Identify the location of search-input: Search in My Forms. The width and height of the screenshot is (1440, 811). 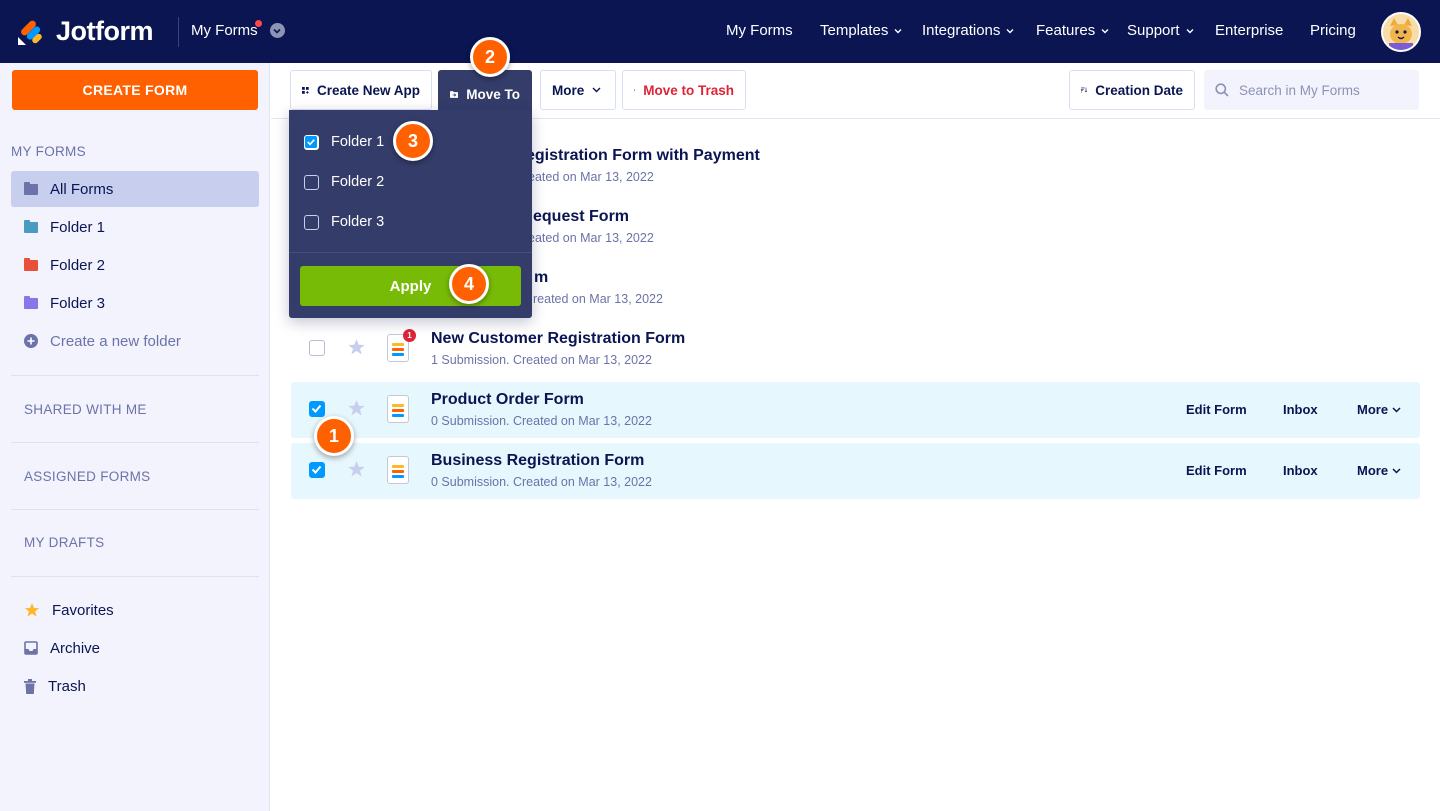
(1311, 90).